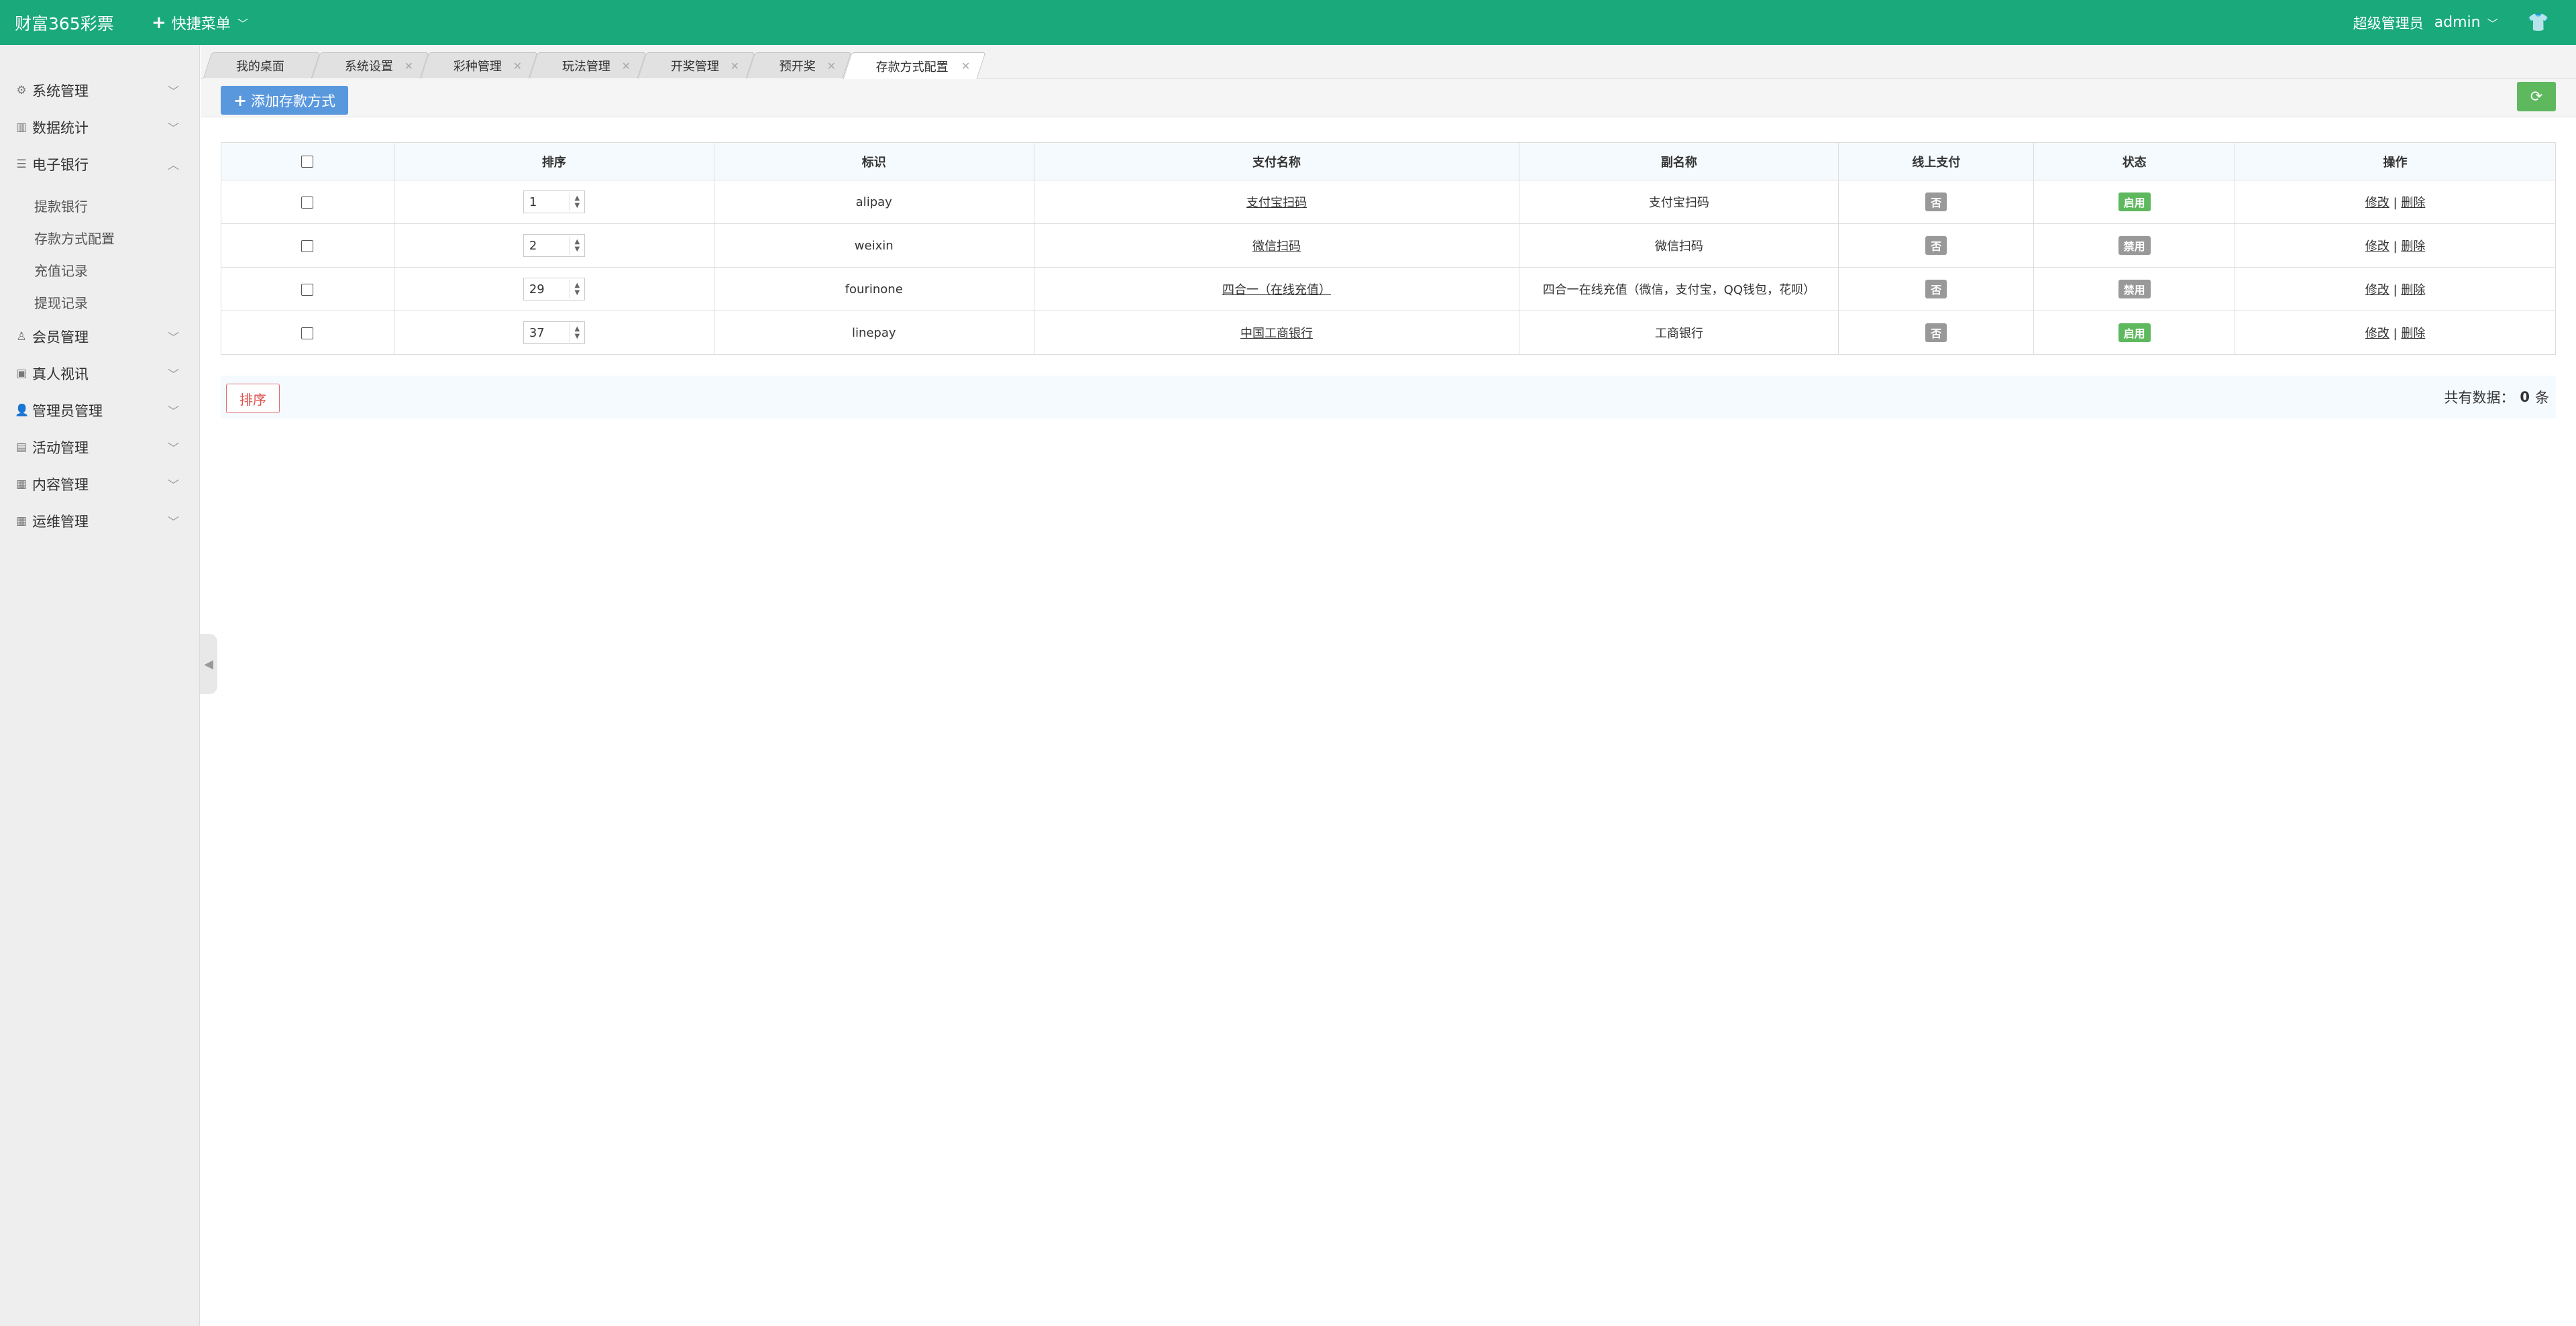  What do you see at coordinates (1276, 290) in the screenshot?
I see `payment-name-link: 四合一（在线充值）` at bounding box center [1276, 290].